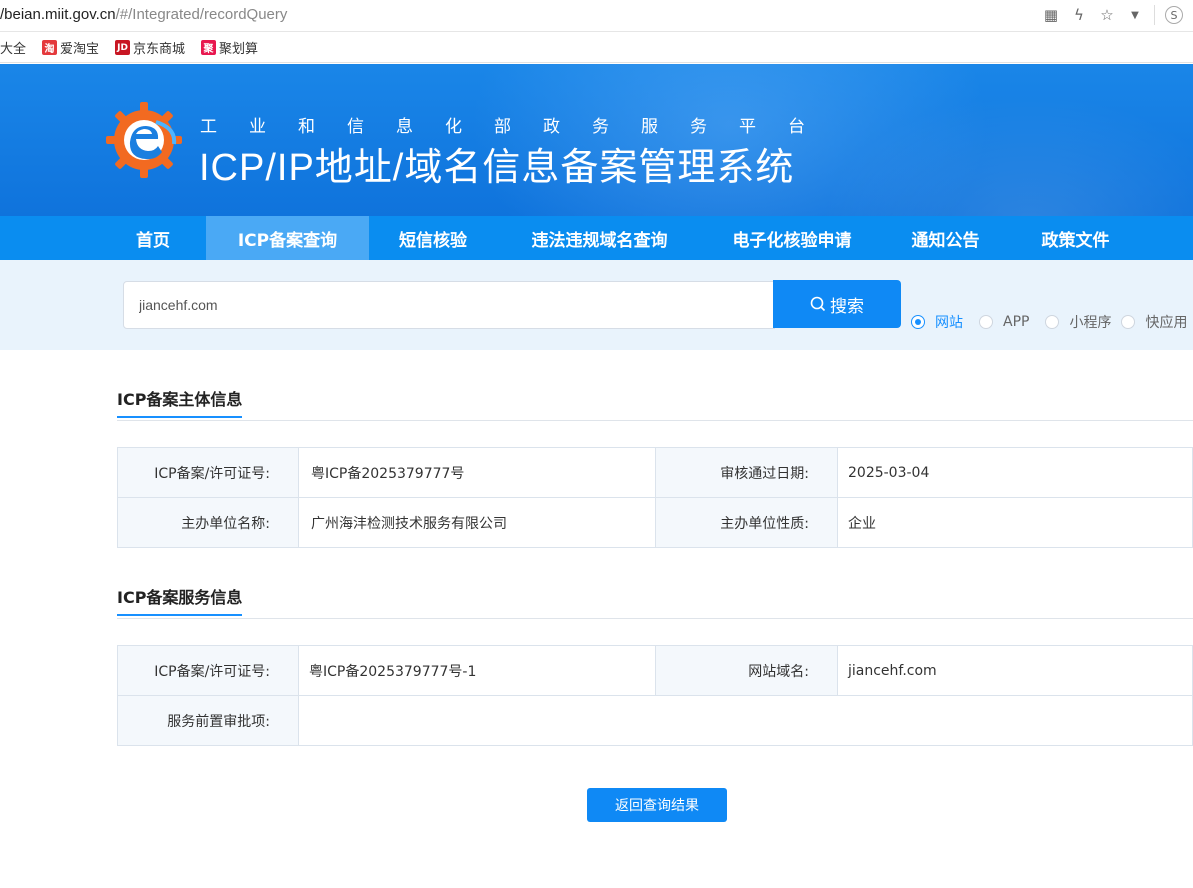 This screenshot has height=888, width=1193. I want to click on juhuasuan-icon: 聚, so click(209, 47).